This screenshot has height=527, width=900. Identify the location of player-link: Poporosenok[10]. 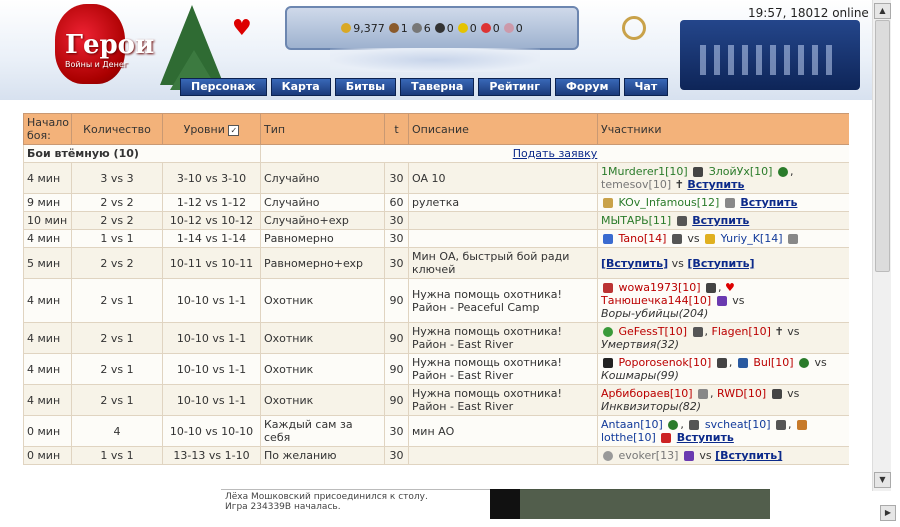
(665, 362).